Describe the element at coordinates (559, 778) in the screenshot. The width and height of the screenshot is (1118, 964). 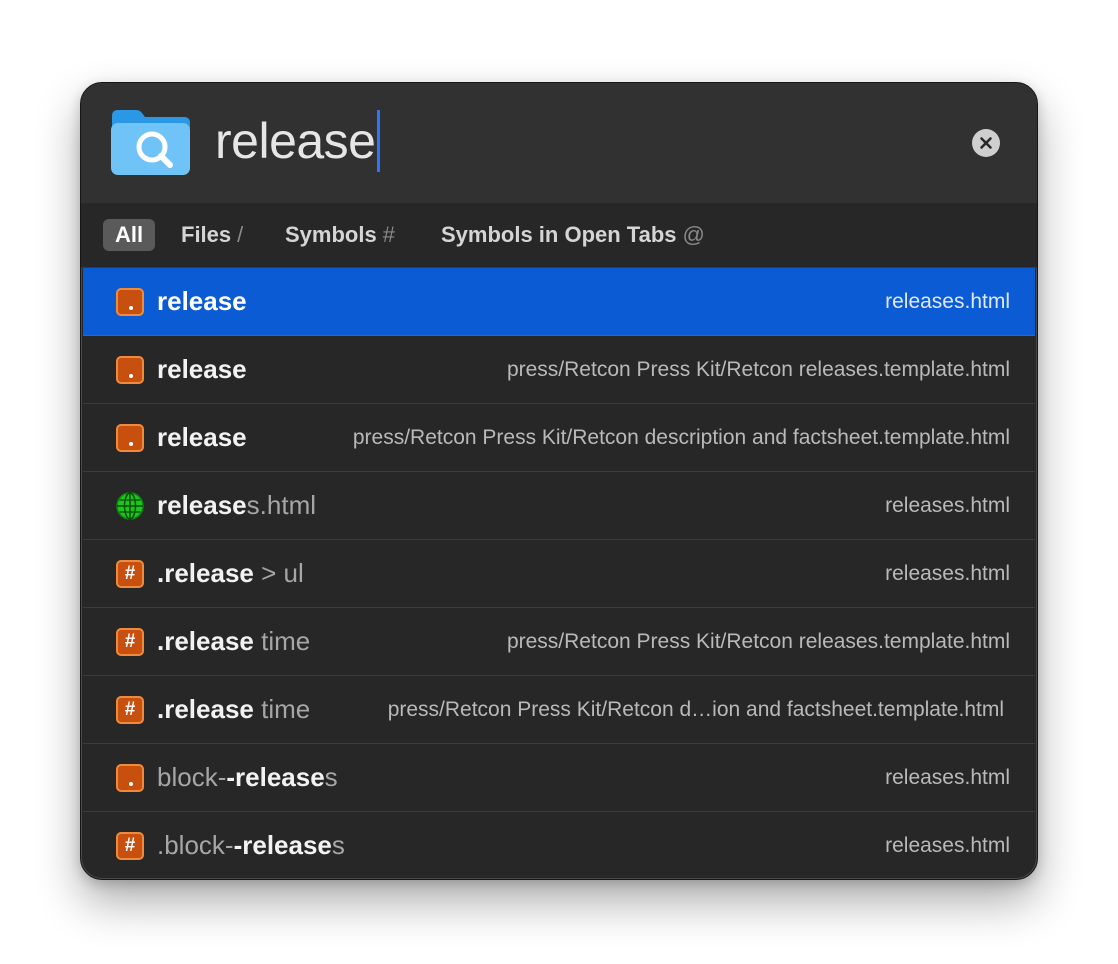
I see `result-row: block--releases releases.html` at that location.